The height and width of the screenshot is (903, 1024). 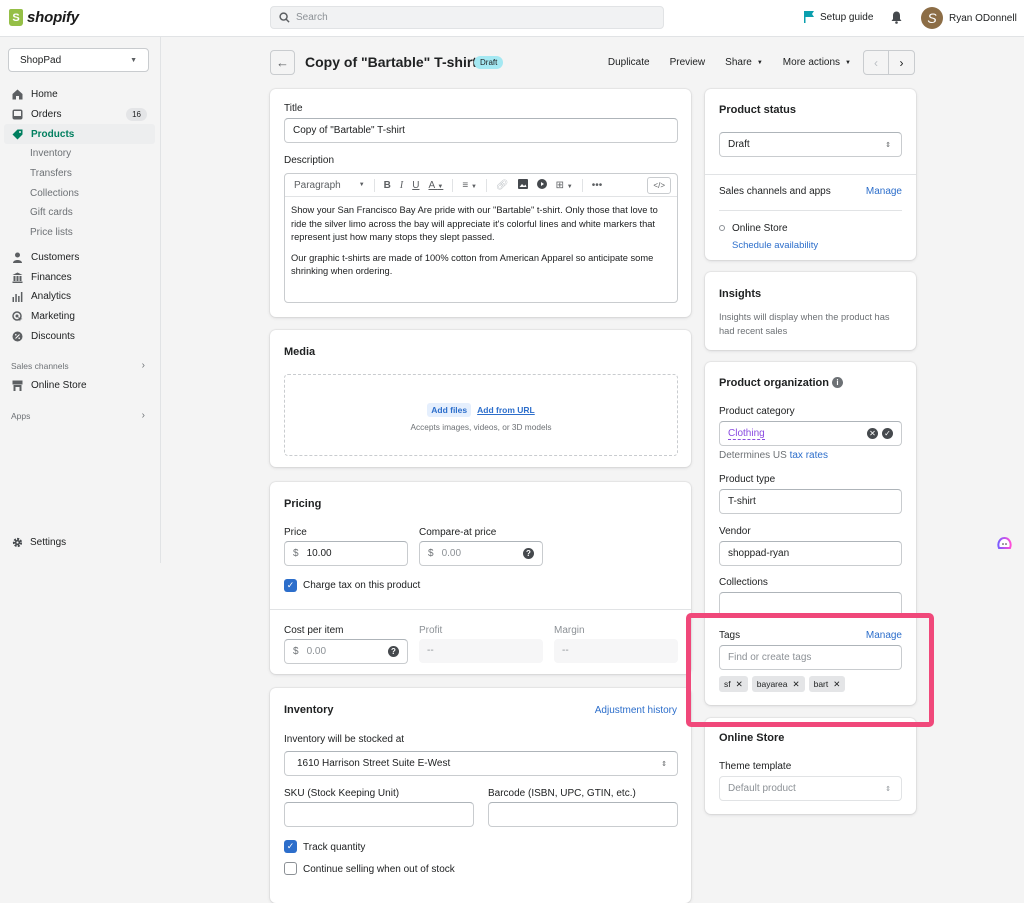 What do you see at coordinates (53, 17) in the screenshot?
I see `brand-name: shopify` at bounding box center [53, 17].